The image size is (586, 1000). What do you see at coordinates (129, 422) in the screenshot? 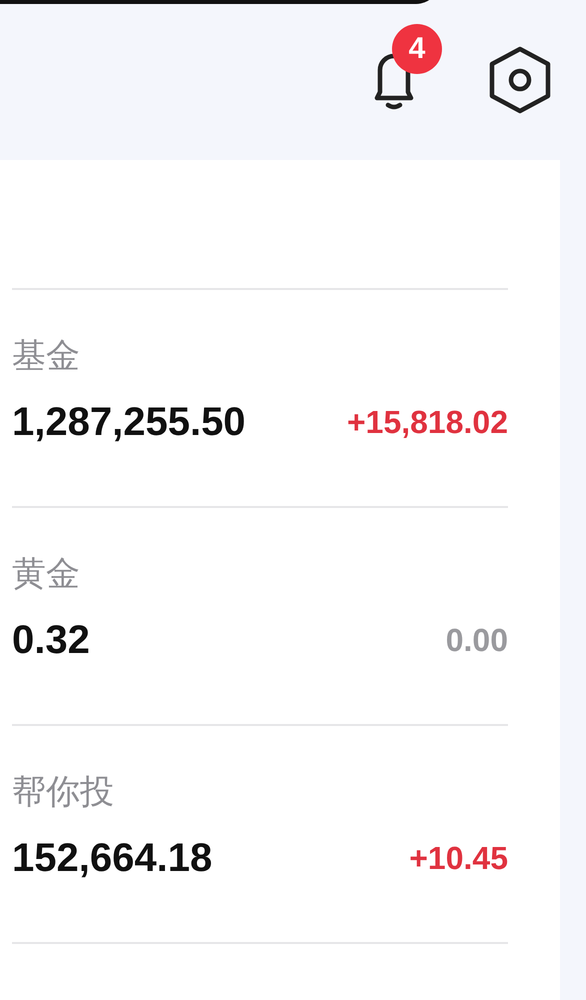
I see `asset-amount: 1,287,255.50` at bounding box center [129, 422].